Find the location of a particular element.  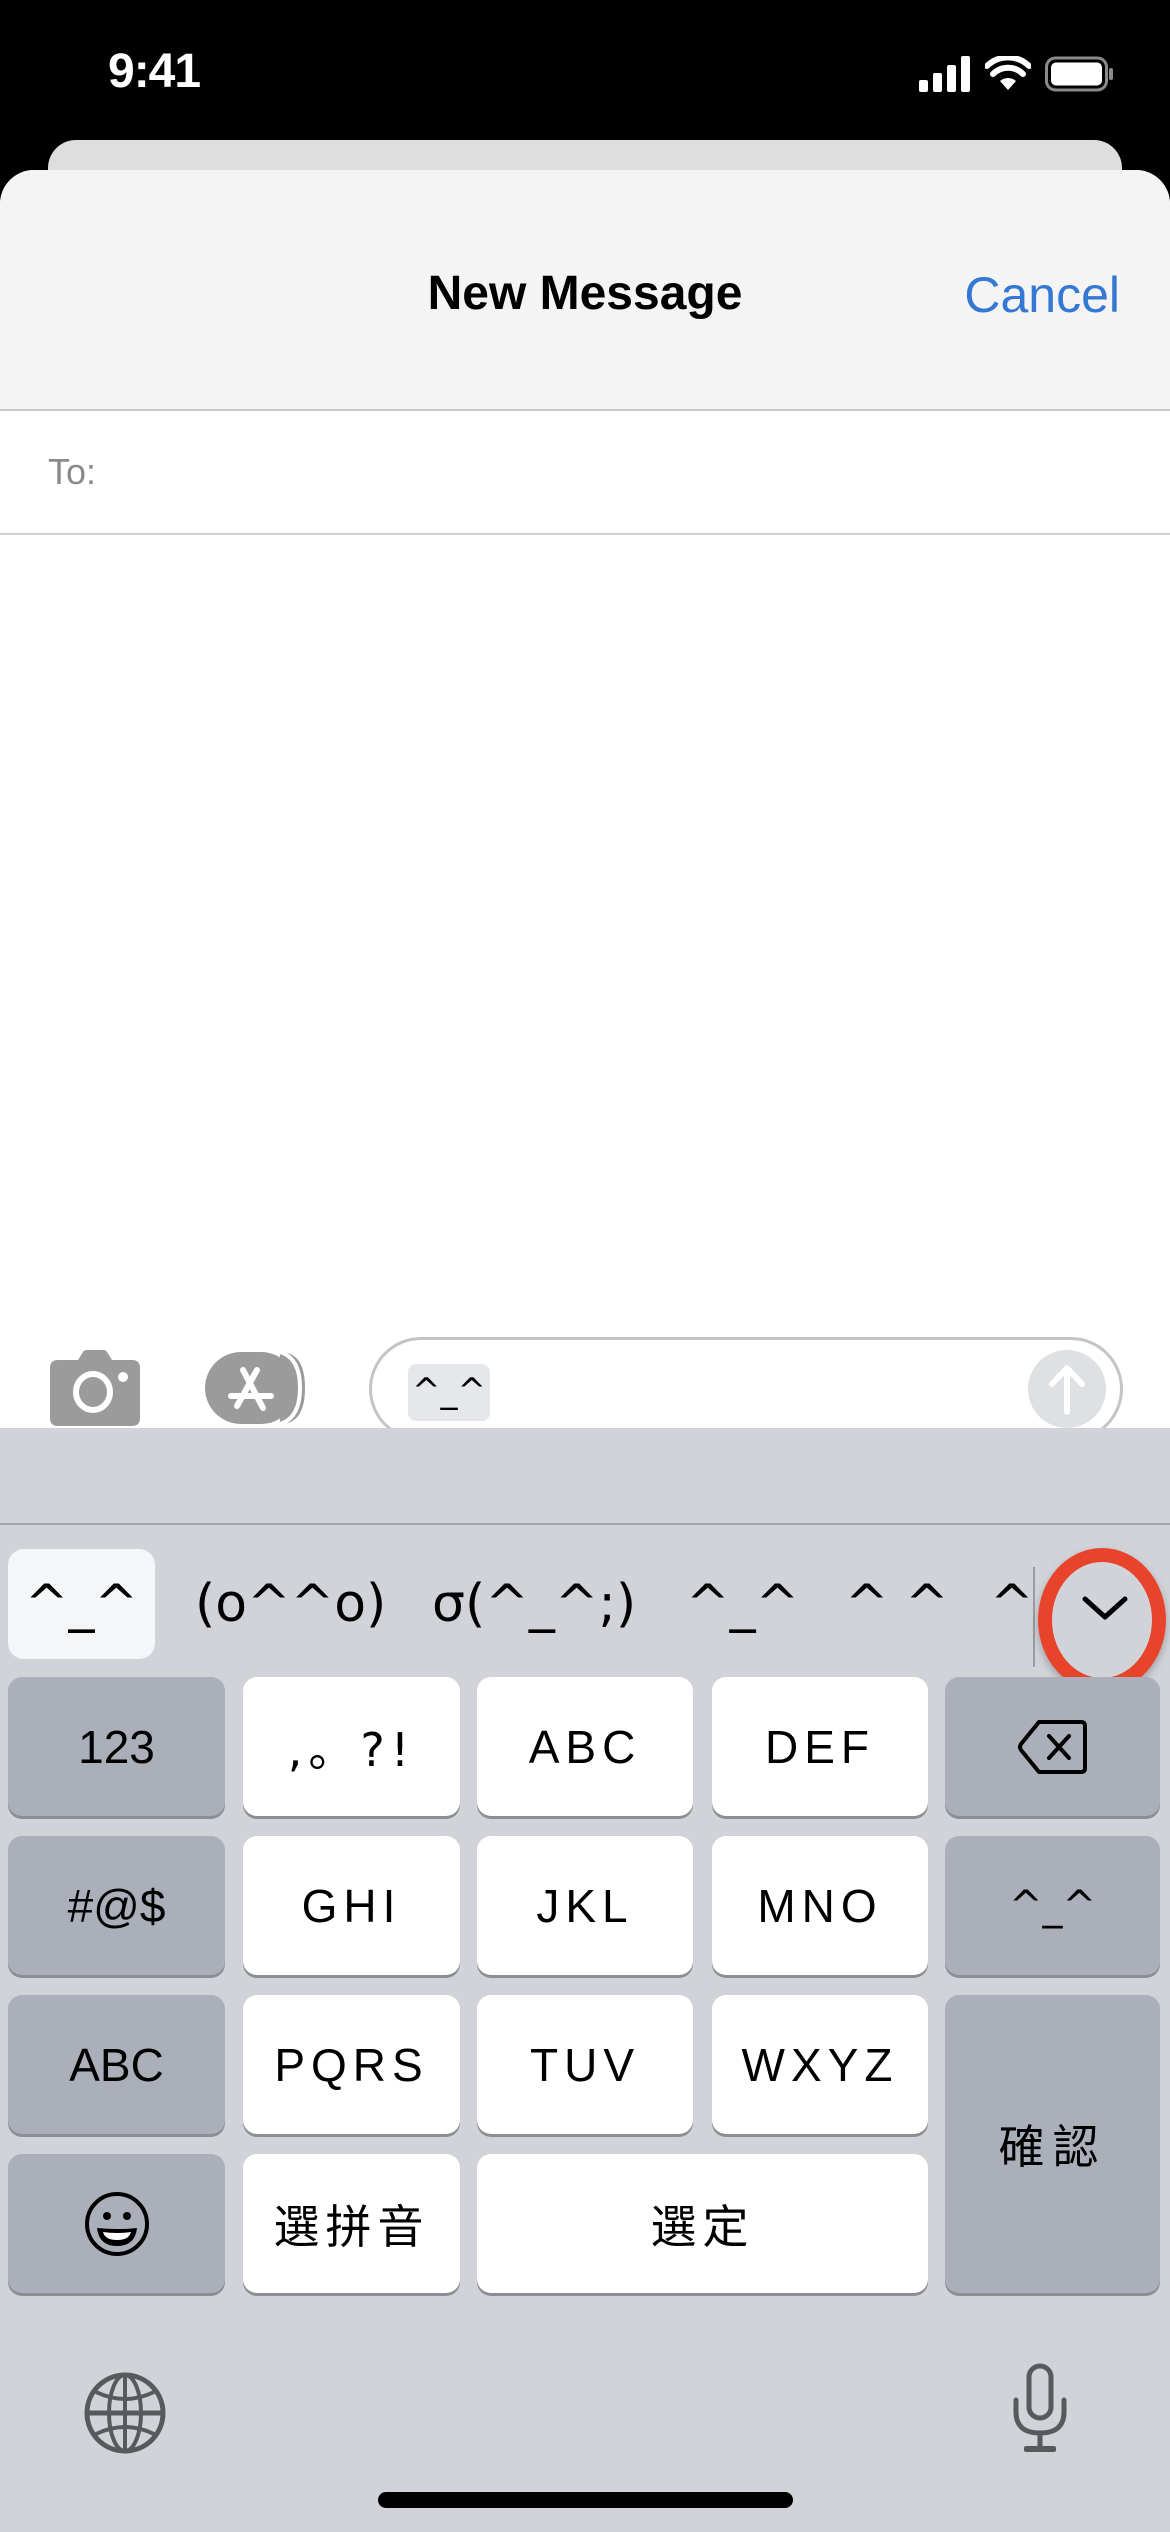

emoji-icon is located at coordinates (116, 2223).